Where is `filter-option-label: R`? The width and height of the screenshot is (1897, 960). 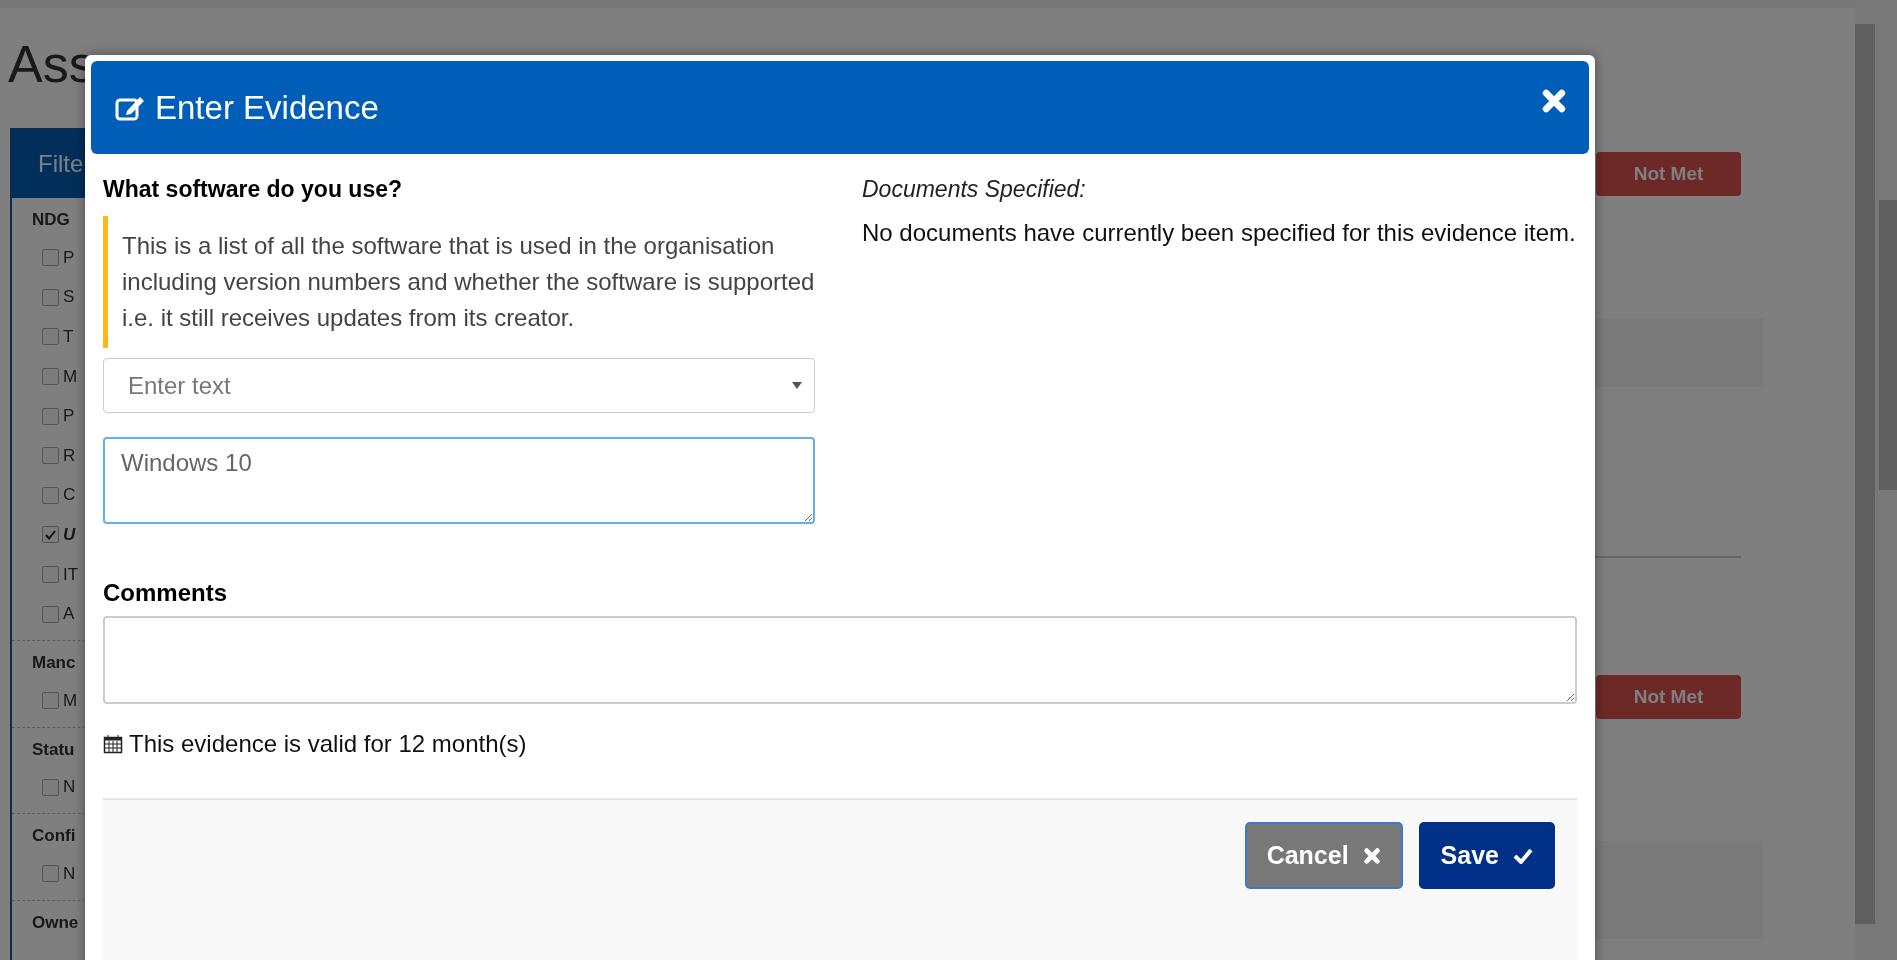 filter-option-label: R is located at coordinates (69, 455).